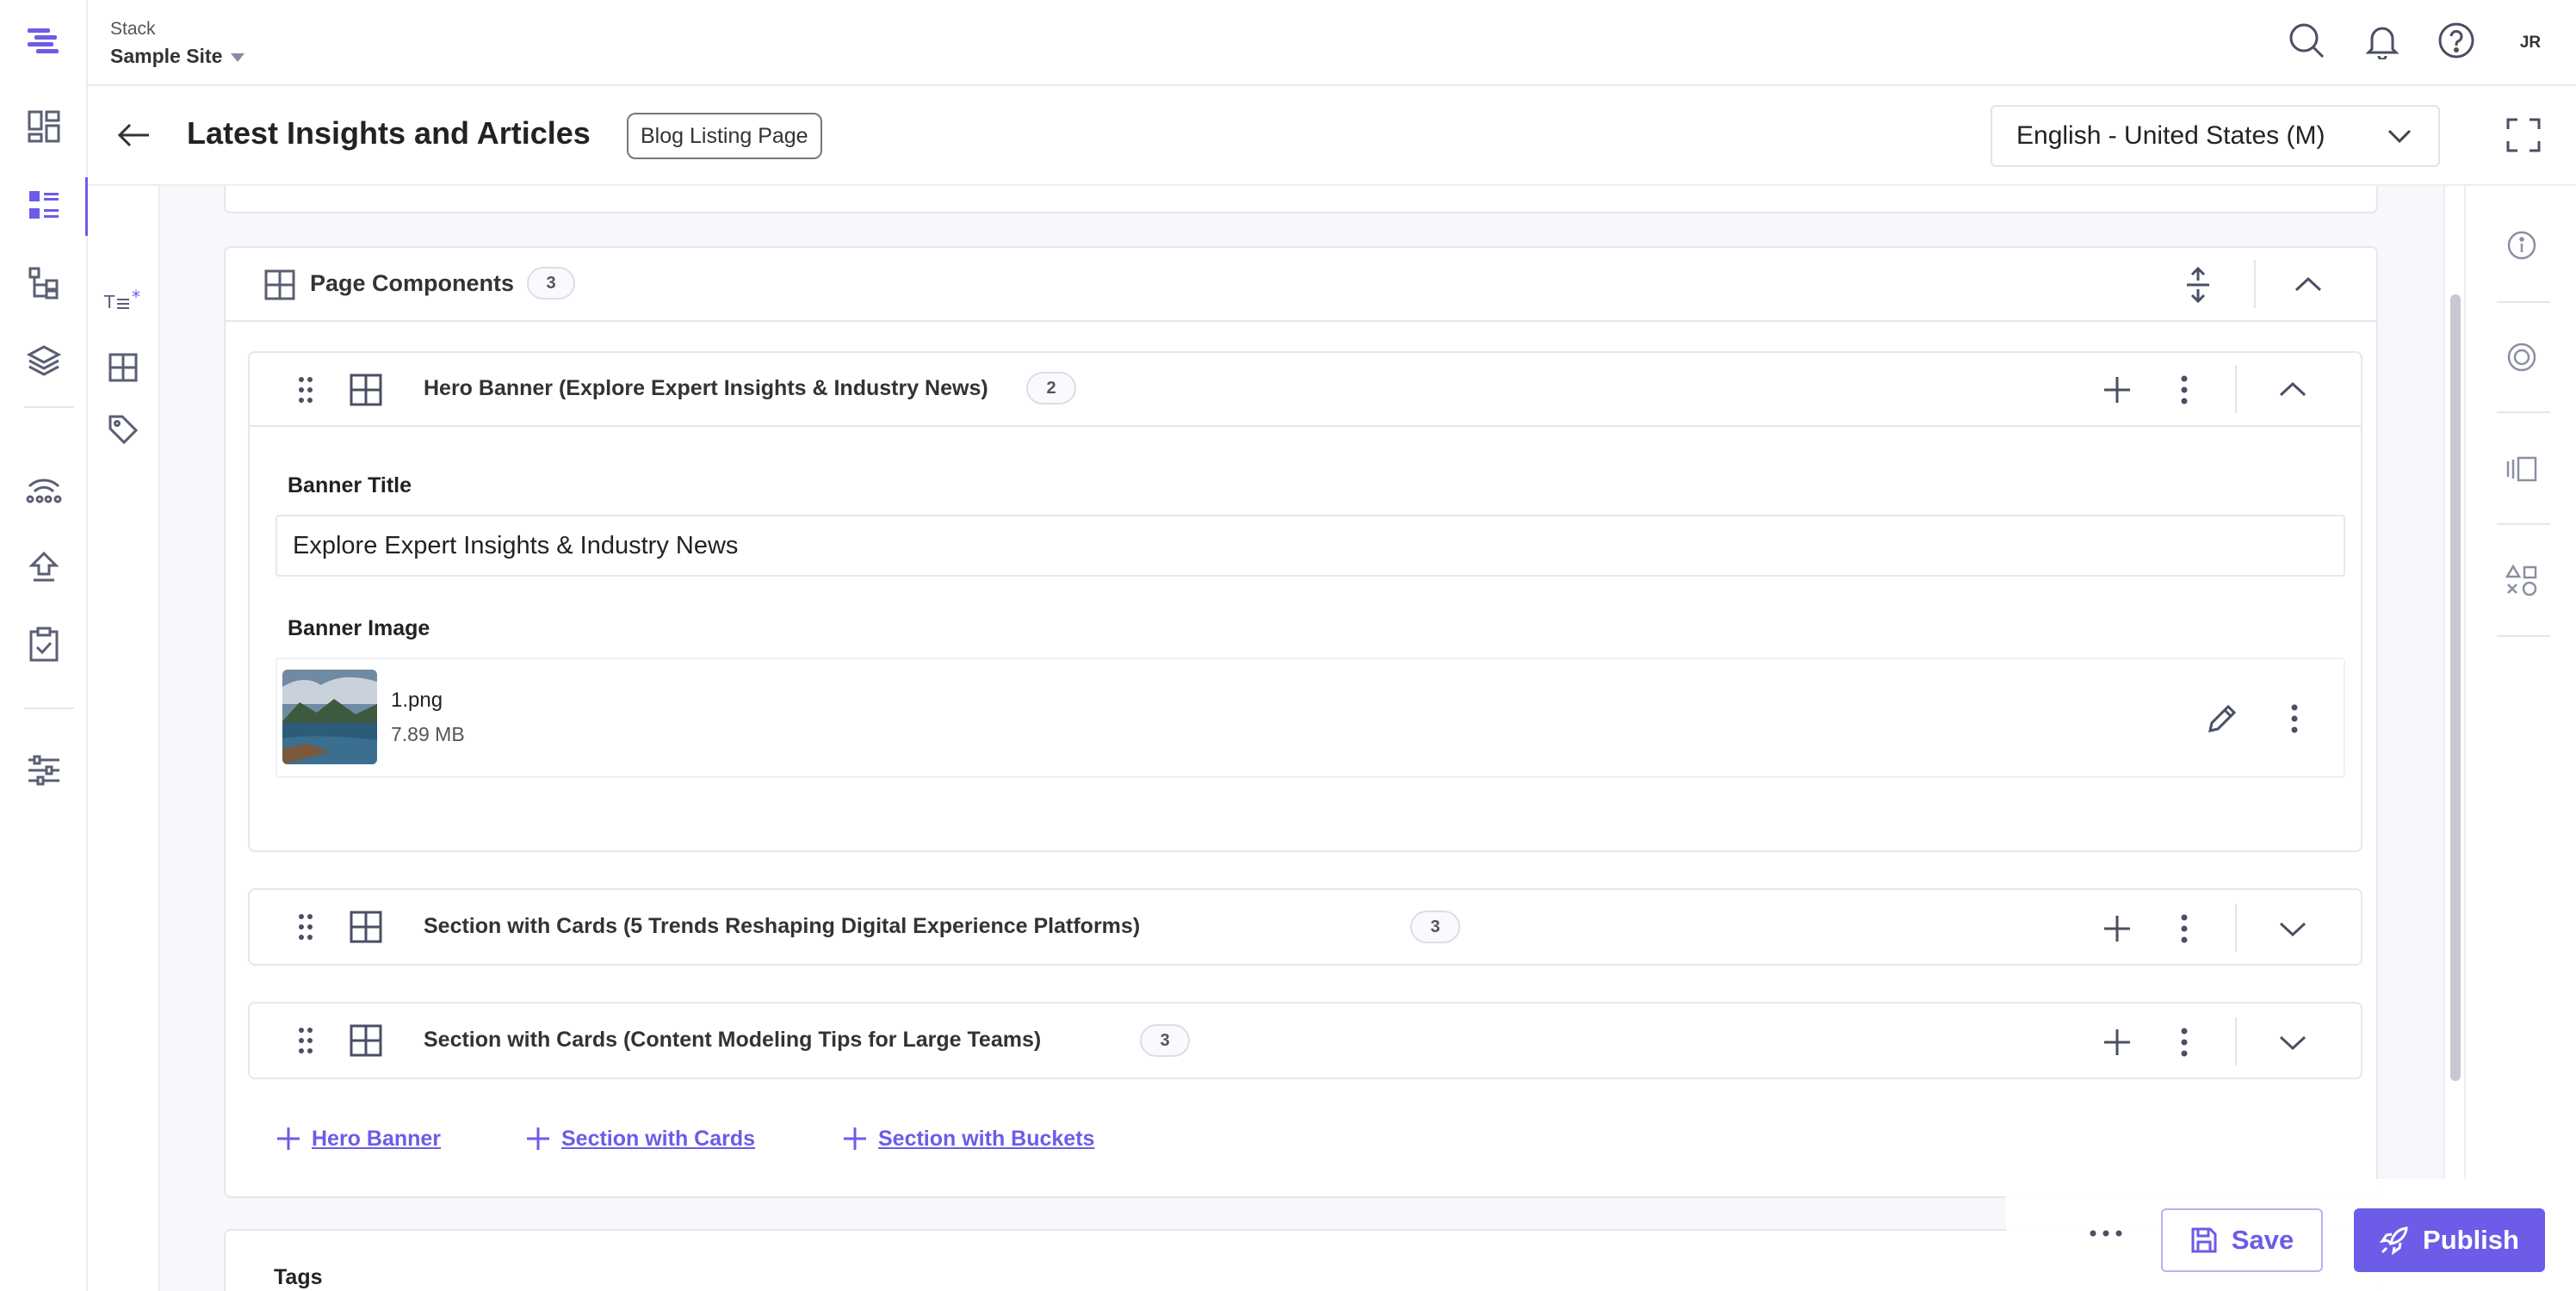 The width and height of the screenshot is (2576, 1291). What do you see at coordinates (2456, 687) in the screenshot?
I see `scrollbar-thumb` at bounding box center [2456, 687].